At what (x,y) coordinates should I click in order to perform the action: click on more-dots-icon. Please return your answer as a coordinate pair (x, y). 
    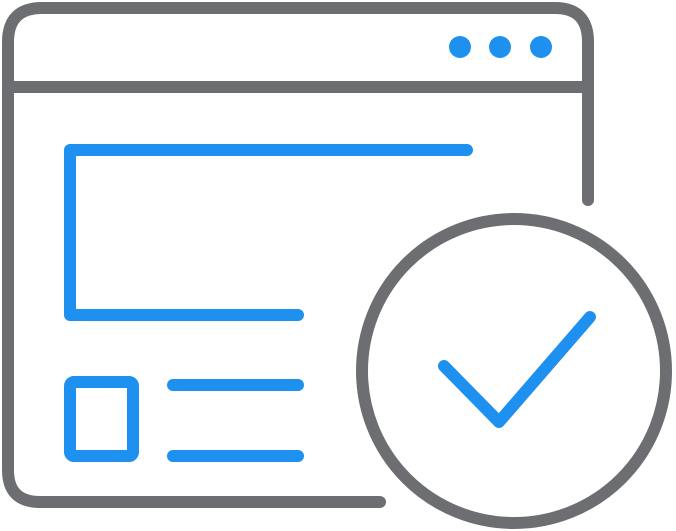
    Looking at the image, I should click on (500, 47).